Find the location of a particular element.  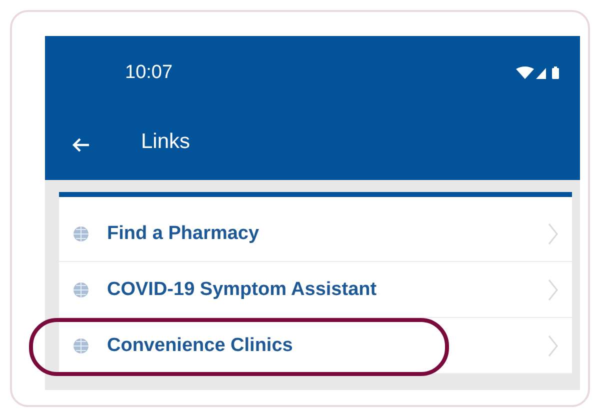

link-row: COVID-19 Symptom Assistant is located at coordinates (315, 290).